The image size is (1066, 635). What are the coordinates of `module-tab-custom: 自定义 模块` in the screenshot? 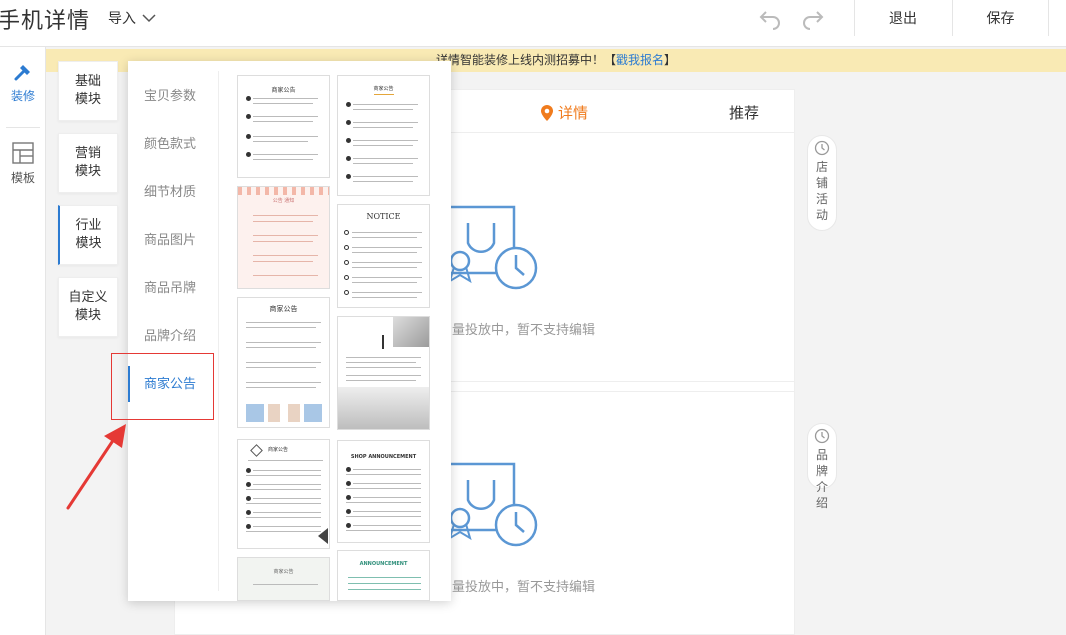 It's located at (88, 307).